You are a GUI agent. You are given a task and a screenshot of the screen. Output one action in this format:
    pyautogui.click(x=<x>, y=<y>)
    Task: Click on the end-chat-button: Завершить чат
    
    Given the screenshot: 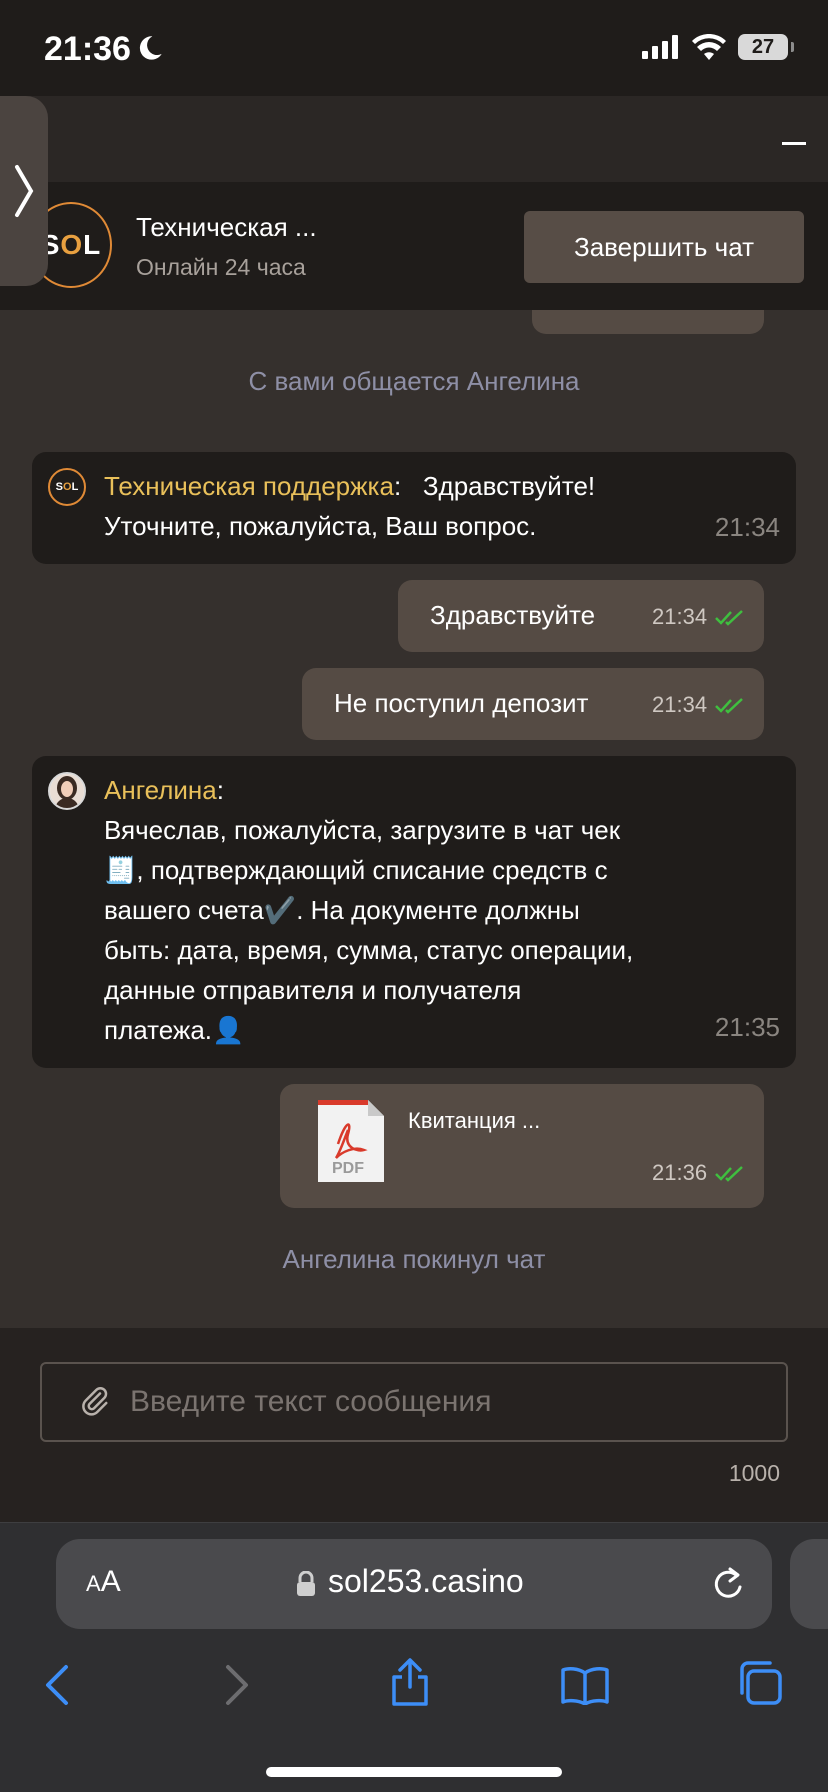 What is the action you would take?
    pyautogui.click(x=664, y=247)
    